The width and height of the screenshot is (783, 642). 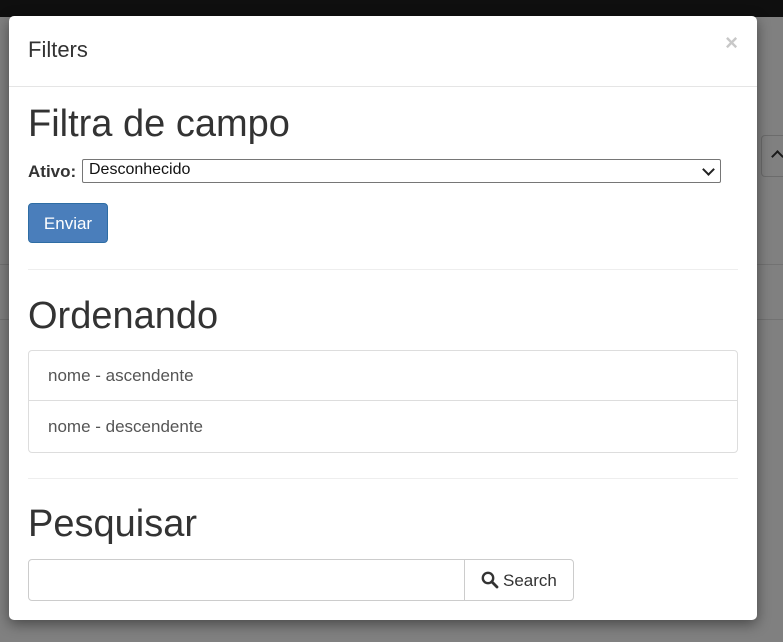 What do you see at coordinates (140, 169) in the screenshot?
I see `ativo-select-value: Desconhecido` at bounding box center [140, 169].